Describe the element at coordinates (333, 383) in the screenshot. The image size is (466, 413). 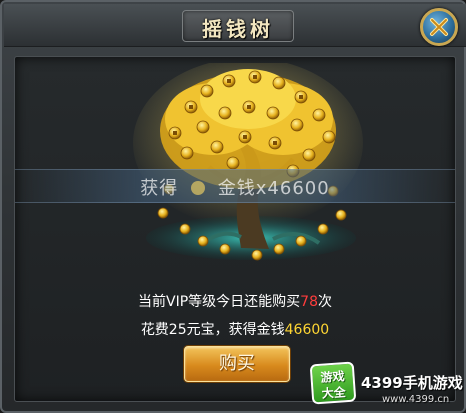
I see `watermark-logo: 游戏 大全` at that location.